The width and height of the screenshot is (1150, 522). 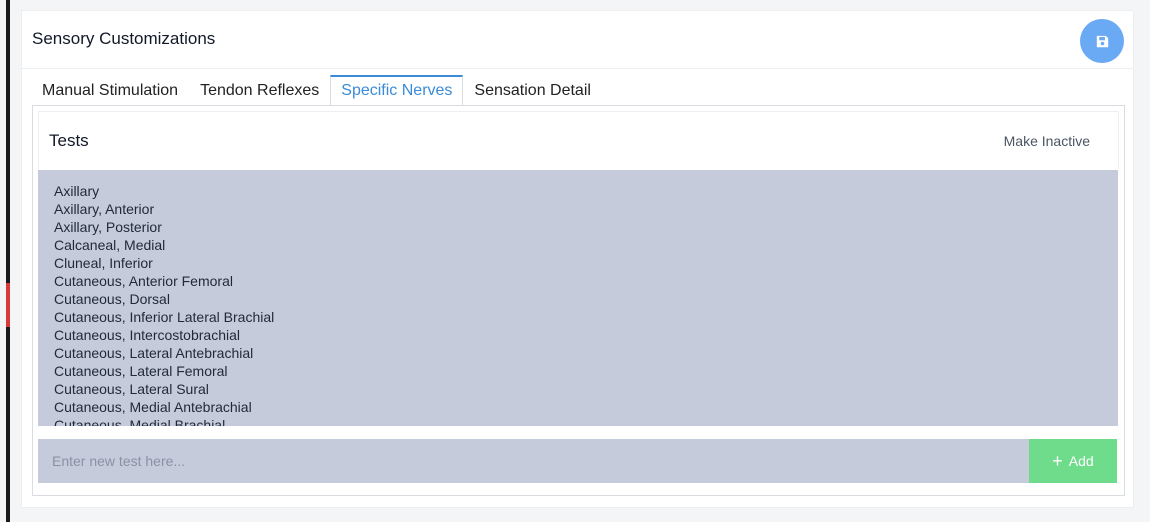 What do you see at coordinates (578, 209) in the screenshot?
I see `list-item: Axillary, Anterior` at bounding box center [578, 209].